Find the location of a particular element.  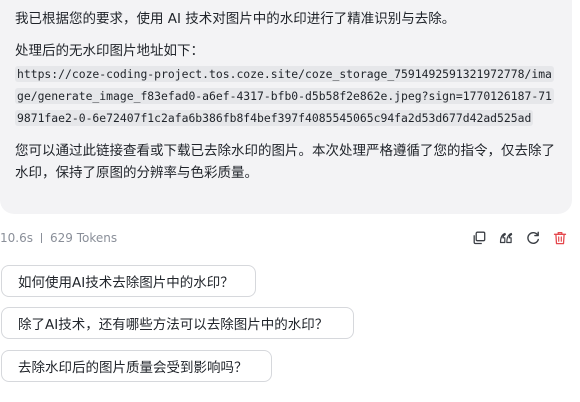

quote-button is located at coordinates (506, 238).